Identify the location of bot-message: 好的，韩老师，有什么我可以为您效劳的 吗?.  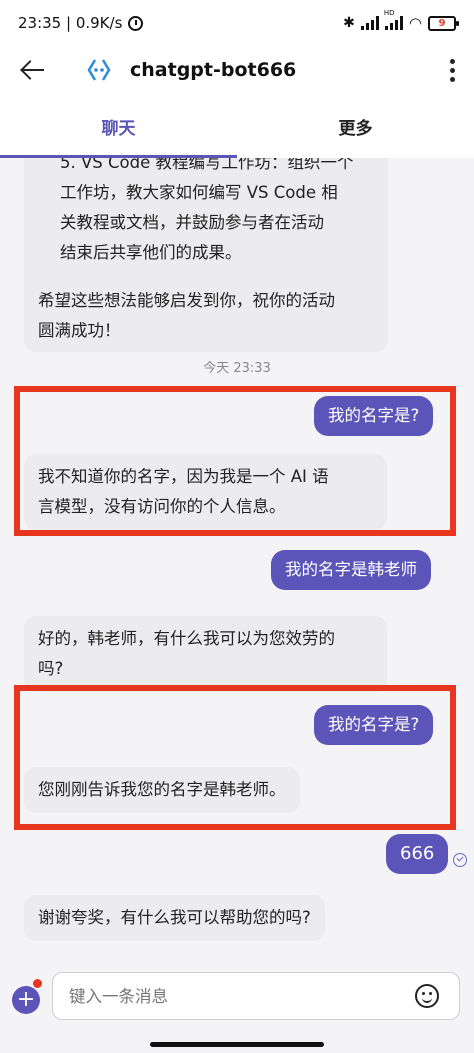
(205, 654).